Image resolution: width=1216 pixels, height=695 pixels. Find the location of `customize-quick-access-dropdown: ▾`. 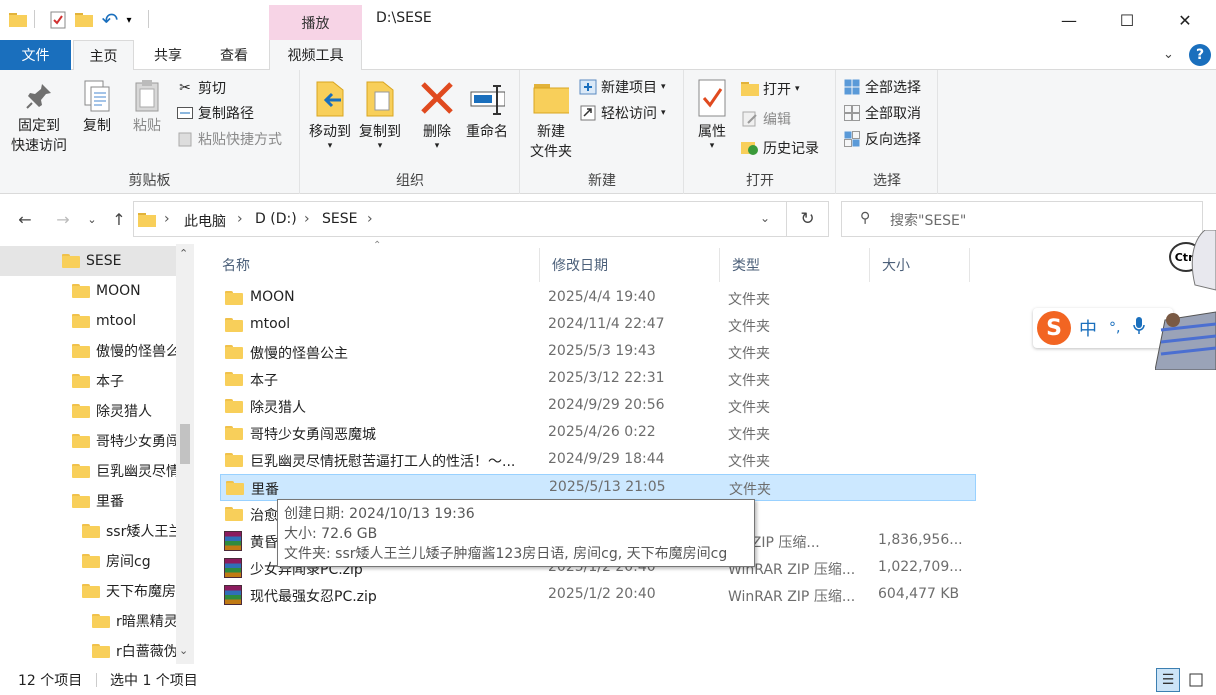

customize-quick-access-dropdown: ▾ is located at coordinates (129, 20).